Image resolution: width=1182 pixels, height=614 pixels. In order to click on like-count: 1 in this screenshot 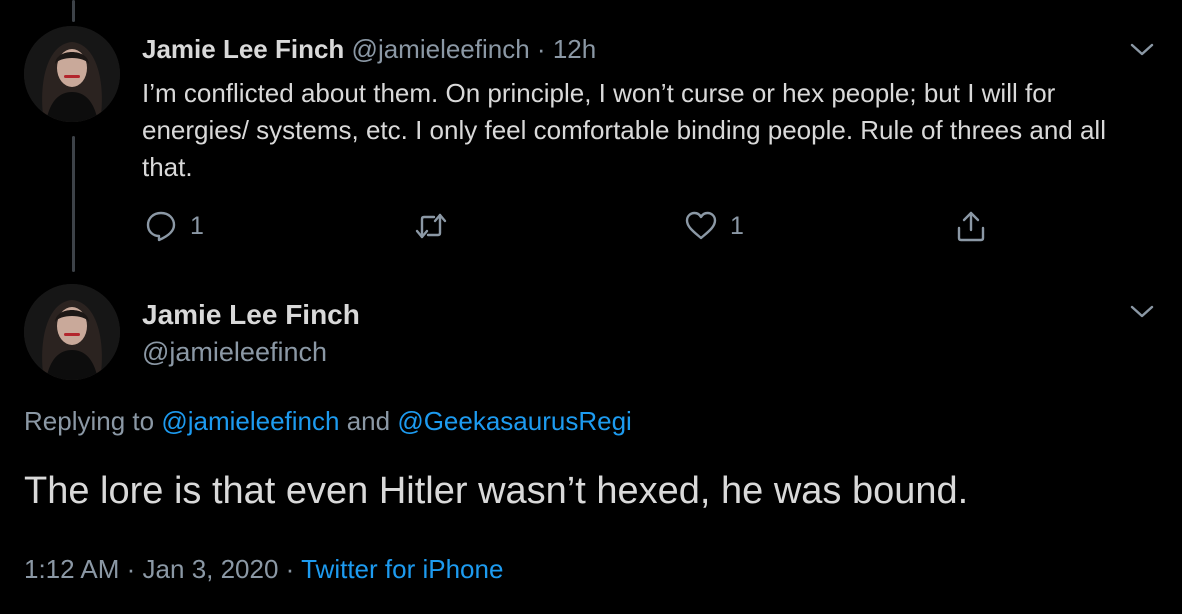, I will do `click(737, 225)`.